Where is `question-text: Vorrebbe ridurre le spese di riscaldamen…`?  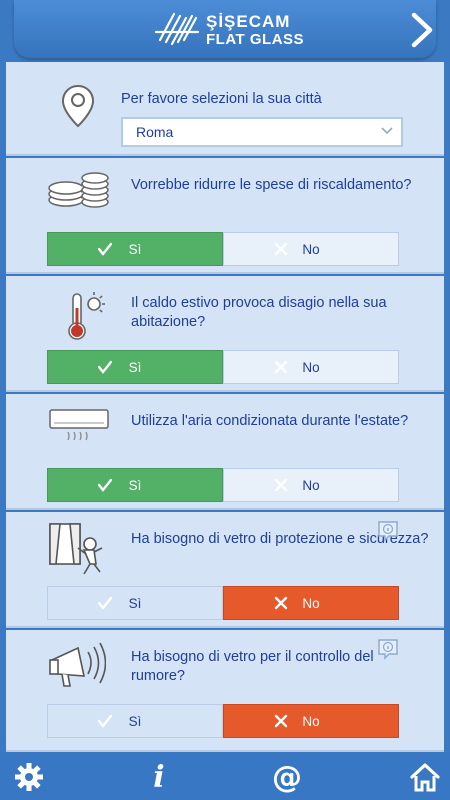
question-text: Vorrebbe ridurre le spese di riscaldamen… is located at coordinates (271, 185).